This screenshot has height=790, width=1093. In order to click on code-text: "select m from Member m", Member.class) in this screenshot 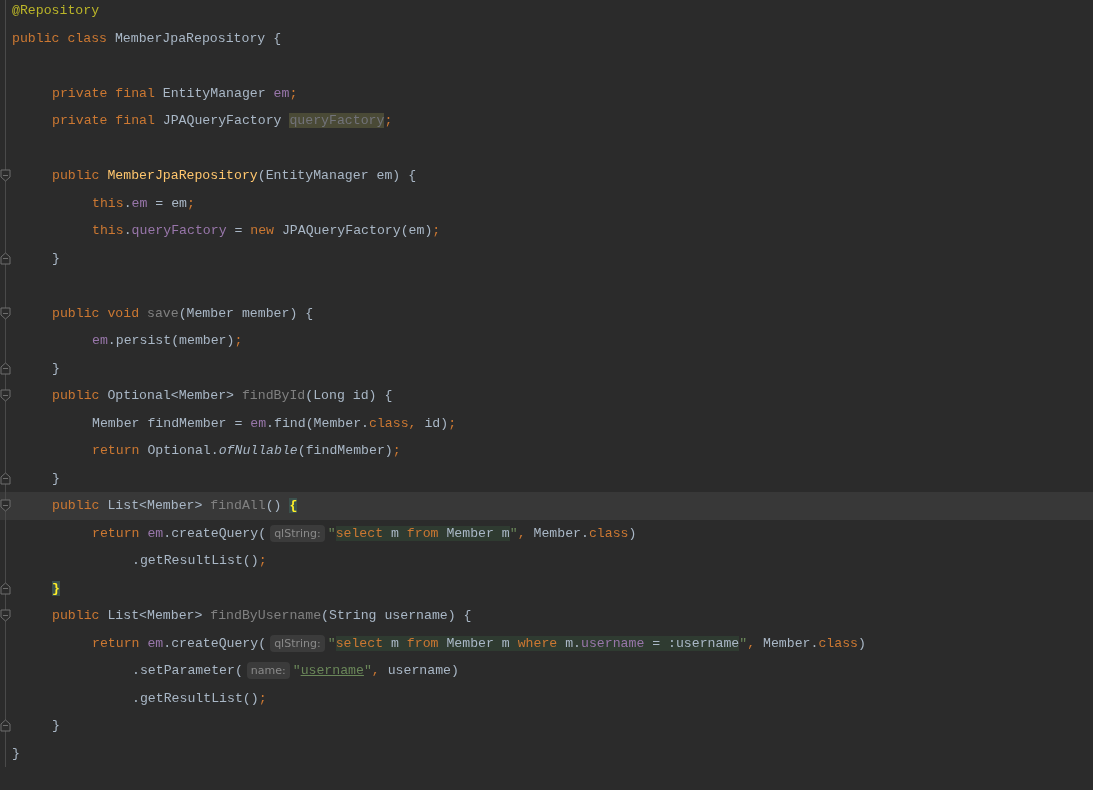, I will do `click(482, 533)`.